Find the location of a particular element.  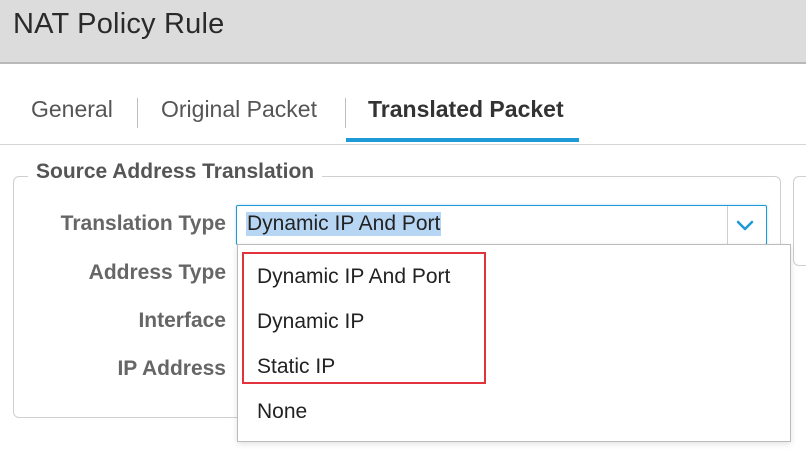

adjacent-section-edge is located at coordinates (799, 221).